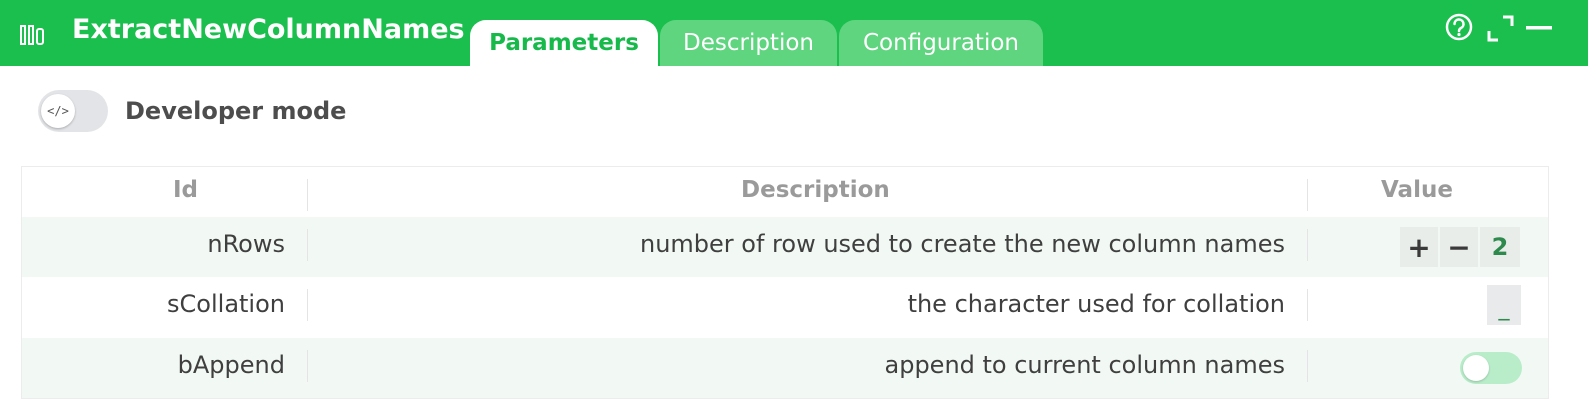 This screenshot has width=1588, height=419. I want to click on developer-mode-row: </> Developer mode, so click(192, 111).